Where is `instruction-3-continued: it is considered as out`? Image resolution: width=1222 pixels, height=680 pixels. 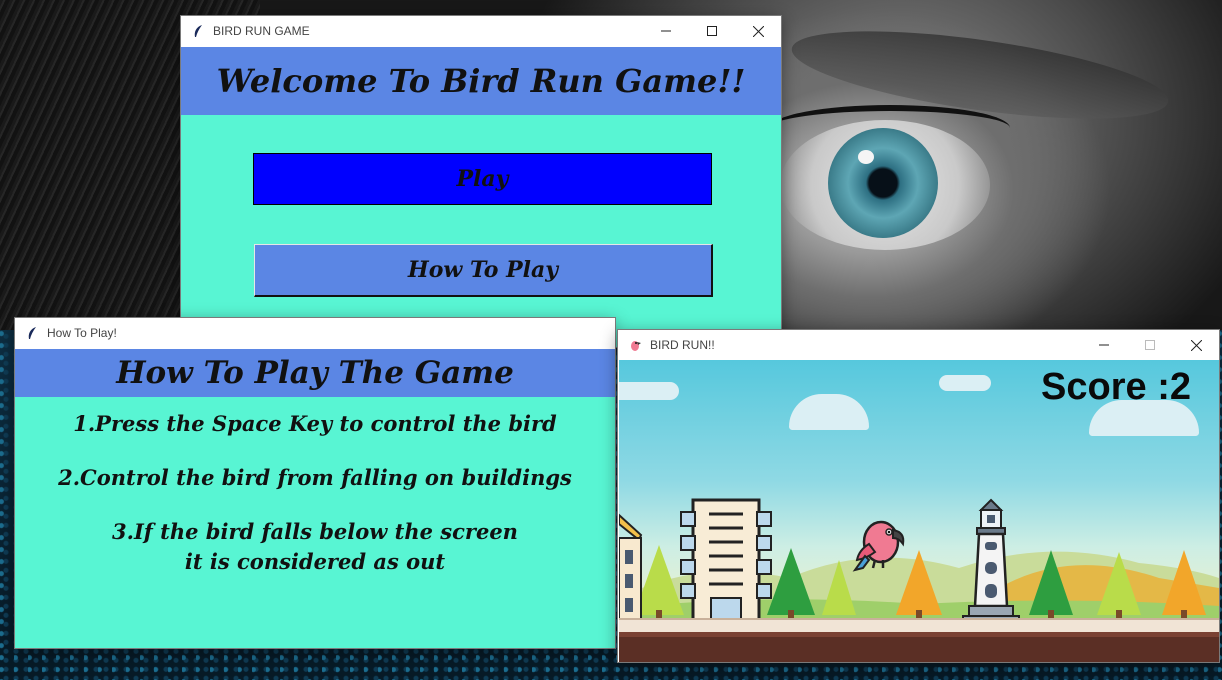 instruction-3-continued: it is considered as out is located at coordinates (315, 561).